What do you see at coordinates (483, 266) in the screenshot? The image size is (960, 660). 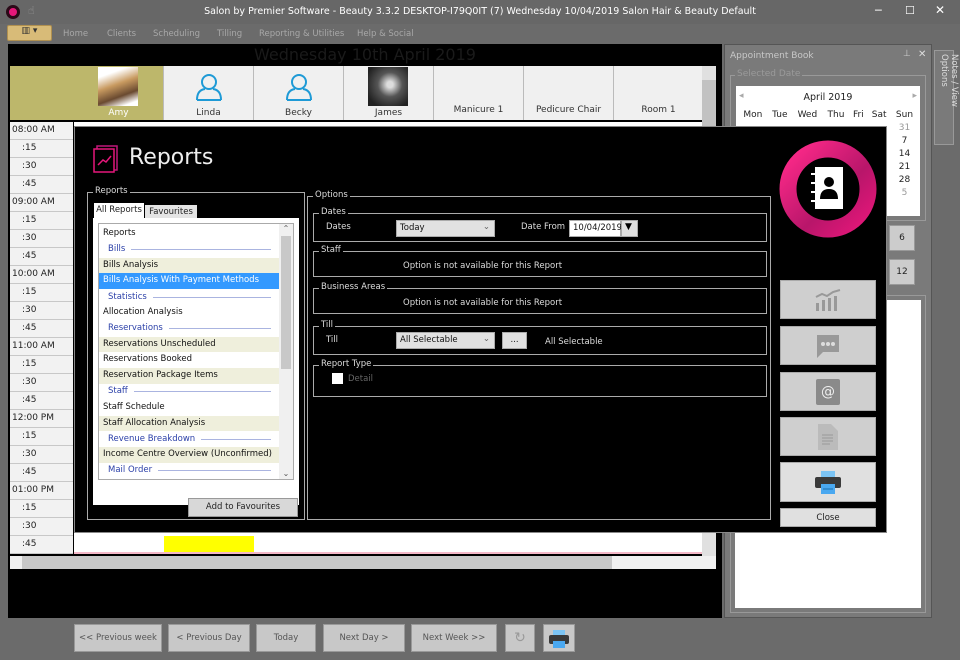 I see `staff-unavailable-message: Option is not available for this Report` at bounding box center [483, 266].